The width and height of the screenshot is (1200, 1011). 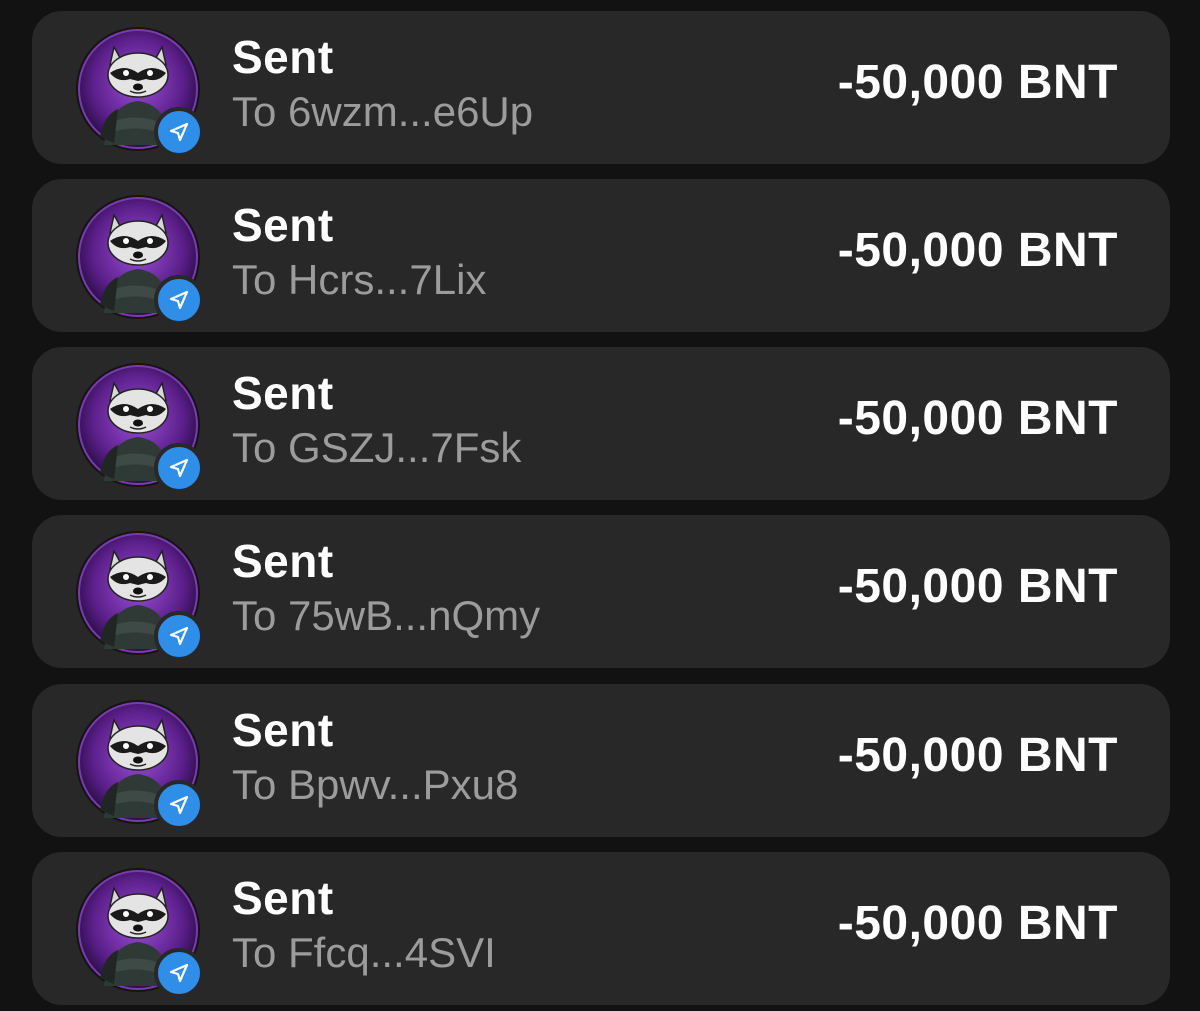 I want to click on transaction-row: Sent To Ffcq...4SVI -50,000 BNT, so click(x=601, y=928).